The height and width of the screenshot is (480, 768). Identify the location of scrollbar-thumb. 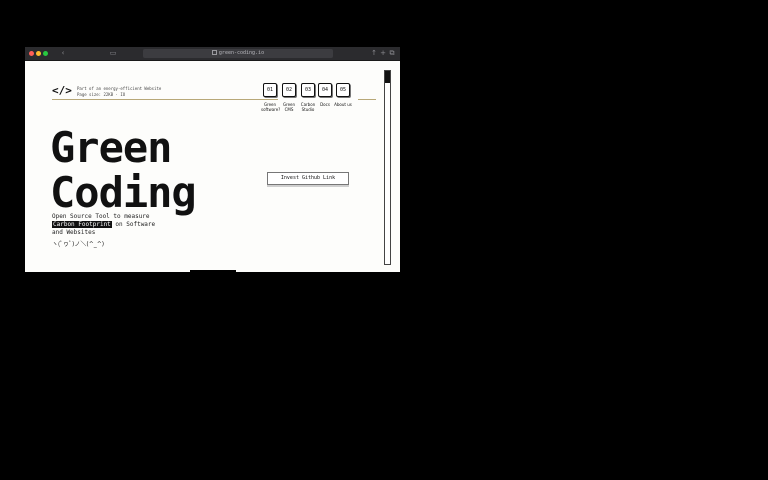
(387, 77).